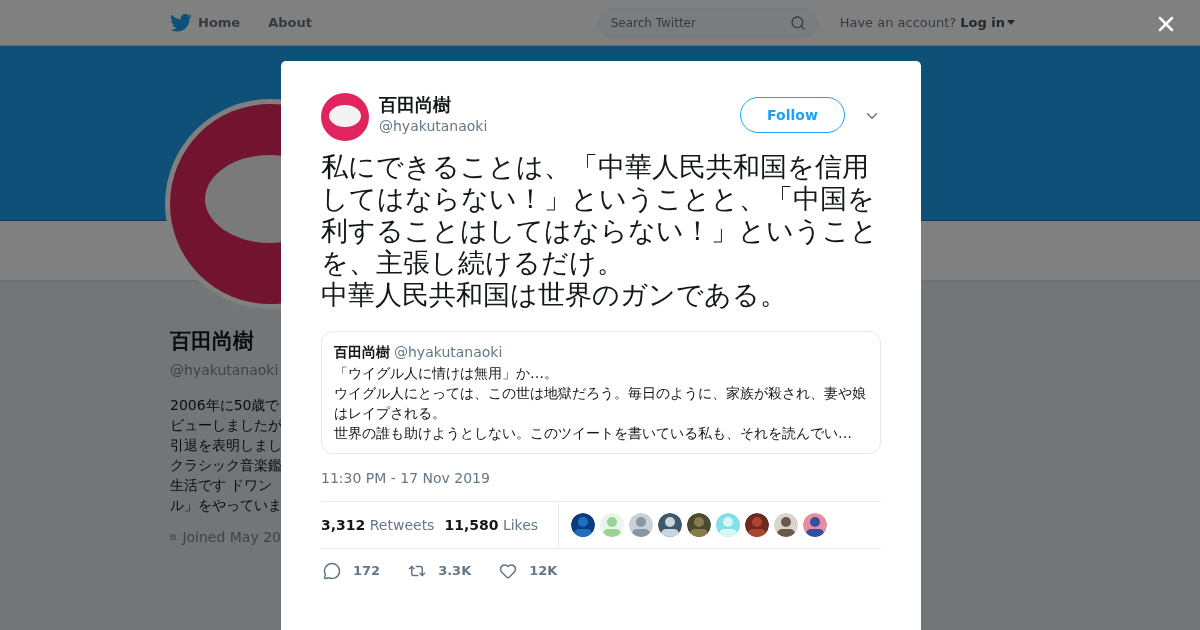 This screenshot has width=1200, height=630. What do you see at coordinates (1011, 22) in the screenshot?
I see `caret-icon` at bounding box center [1011, 22].